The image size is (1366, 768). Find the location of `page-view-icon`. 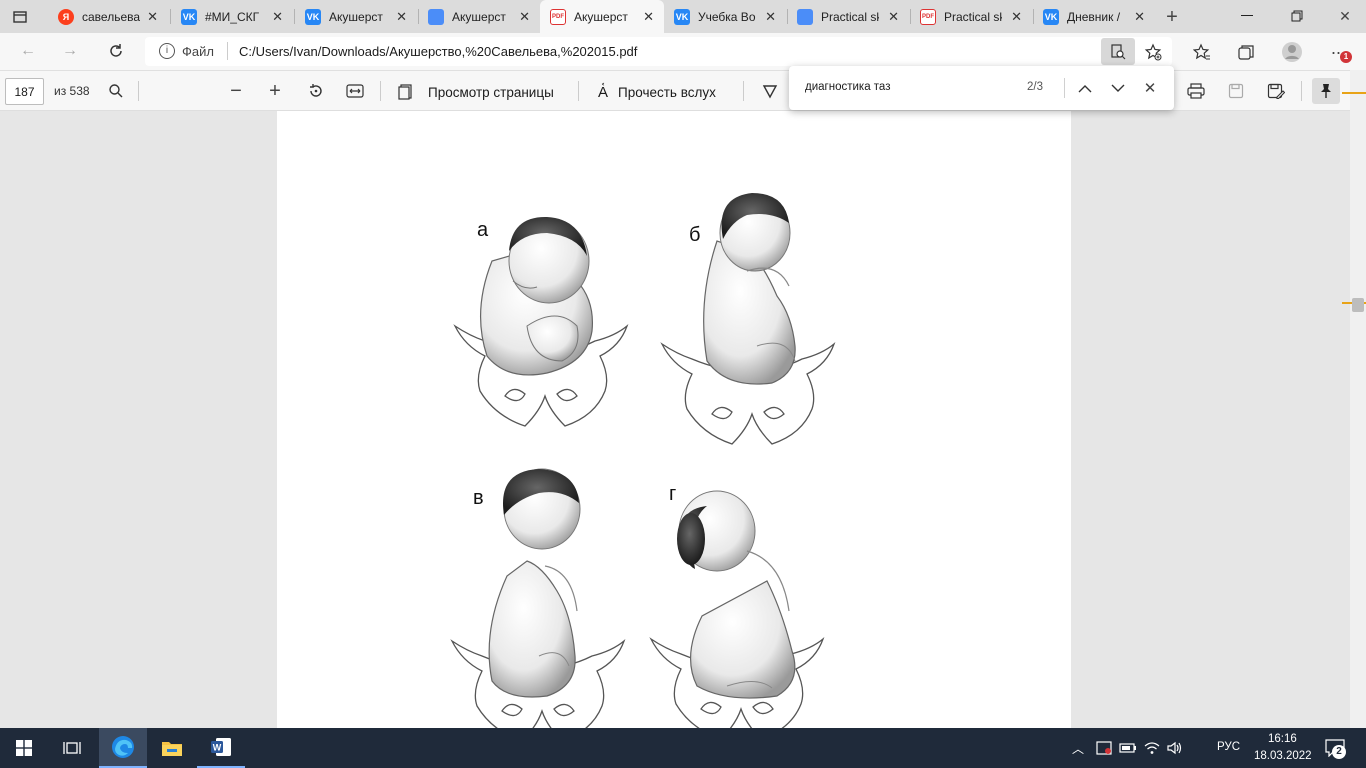

page-view-icon is located at coordinates (405, 92).